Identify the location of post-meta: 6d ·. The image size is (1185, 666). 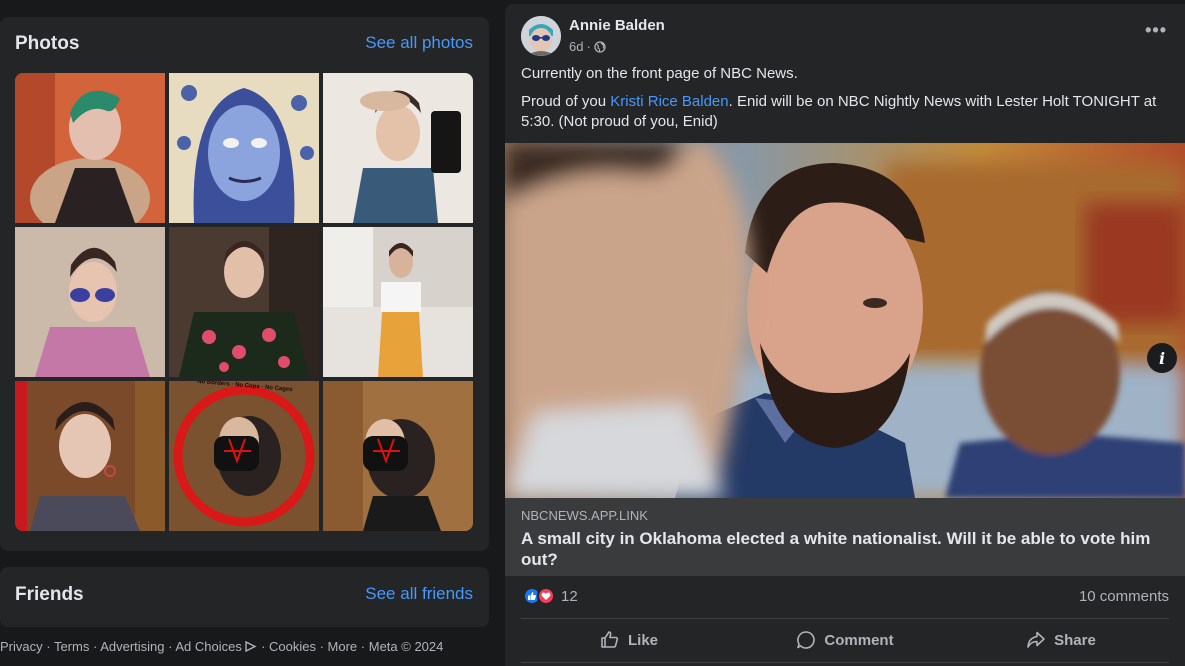
(587, 46).